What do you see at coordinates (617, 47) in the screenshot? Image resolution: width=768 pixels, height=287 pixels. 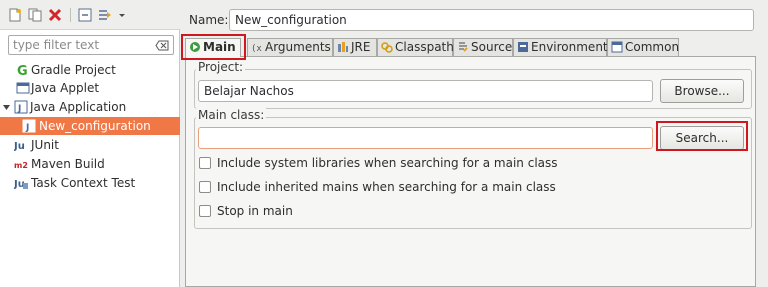 I see `common-icon` at bounding box center [617, 47].